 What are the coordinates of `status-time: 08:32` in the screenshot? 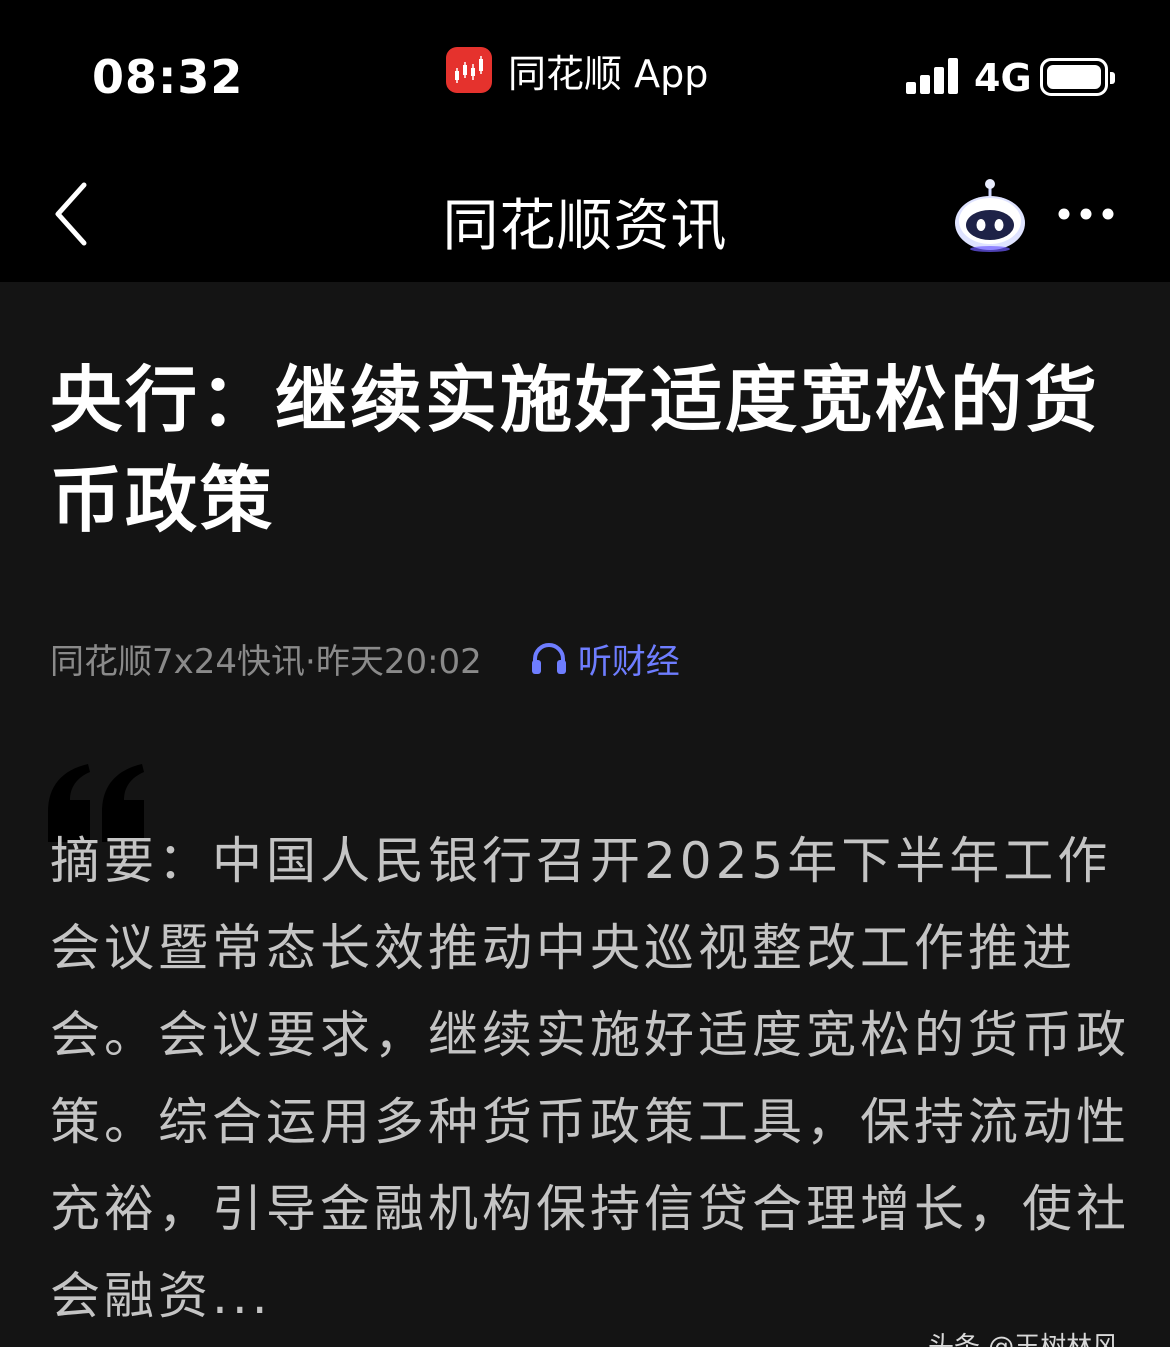 It's located at (168, 77).